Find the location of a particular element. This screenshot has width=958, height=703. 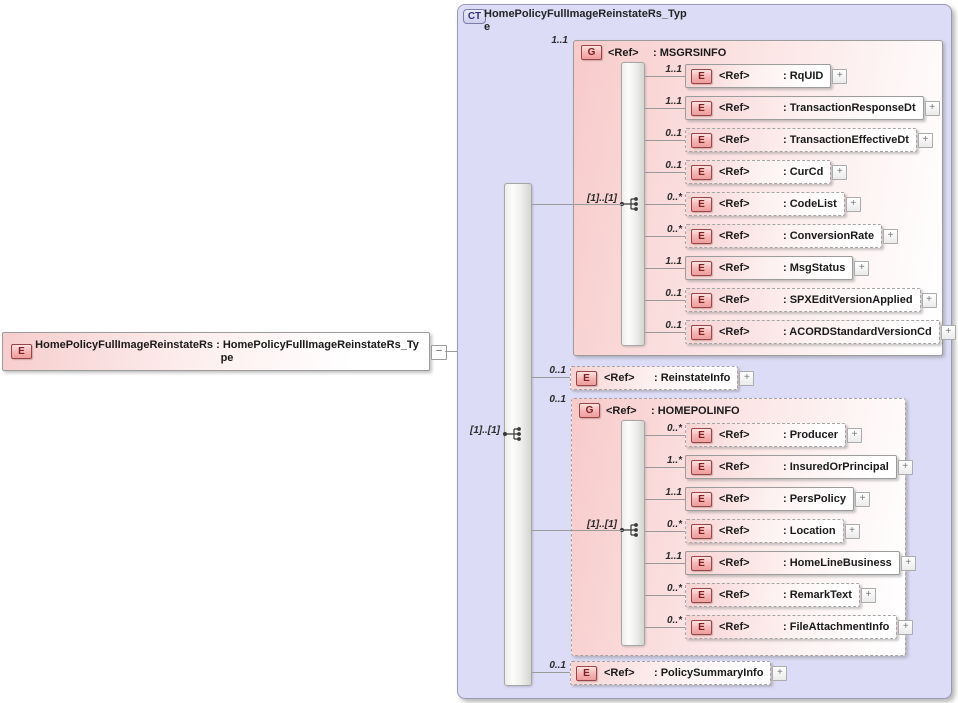

element-row-location: E <Ref>: Location + is located at coordinates (772, 531).